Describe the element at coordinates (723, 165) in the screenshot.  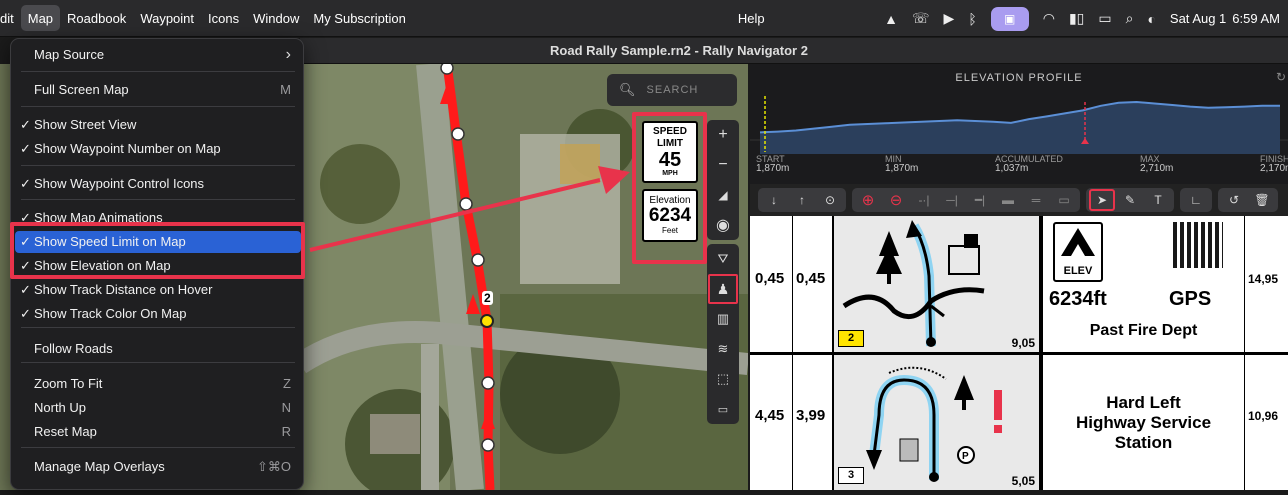
I see `zoom-out-button: −` at that location.